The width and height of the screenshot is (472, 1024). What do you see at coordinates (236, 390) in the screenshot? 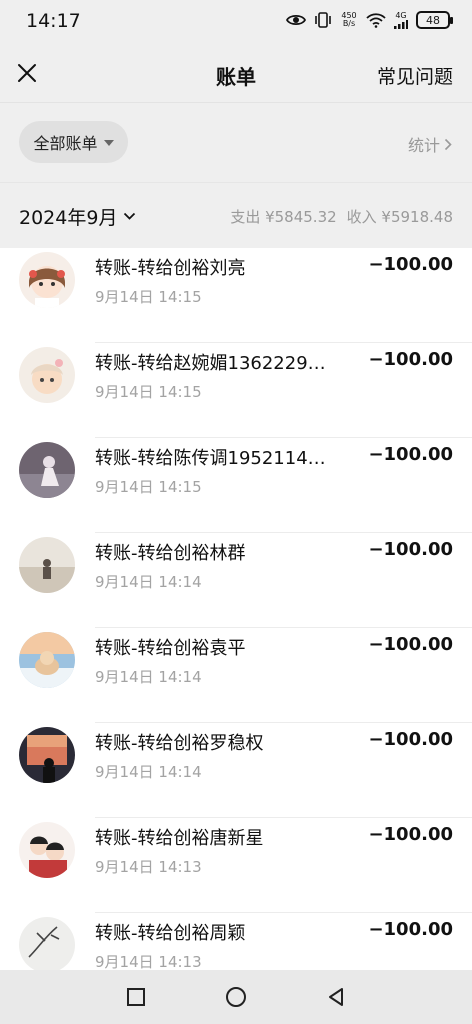
I see `transaction-row: 转账-转给赵婉媚1362229… 9月14日 14:15 −100.00` at bounding box center [236, 390].